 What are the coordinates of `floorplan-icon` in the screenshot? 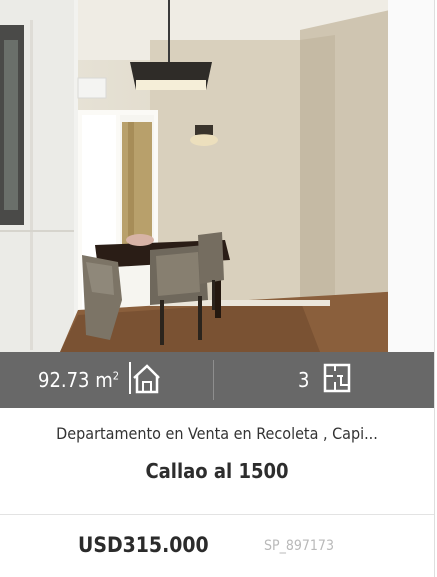 It's located at (337, 380).